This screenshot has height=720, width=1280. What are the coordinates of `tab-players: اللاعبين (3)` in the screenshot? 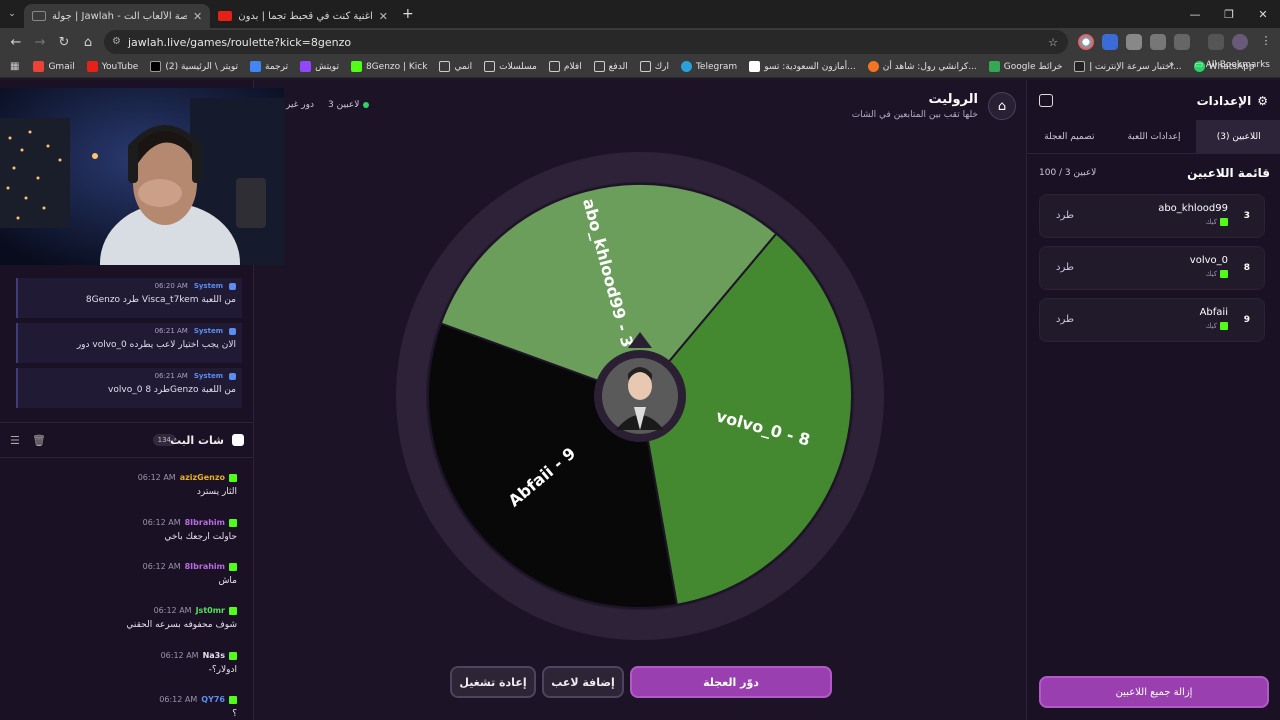 It's located at (1238, 136).